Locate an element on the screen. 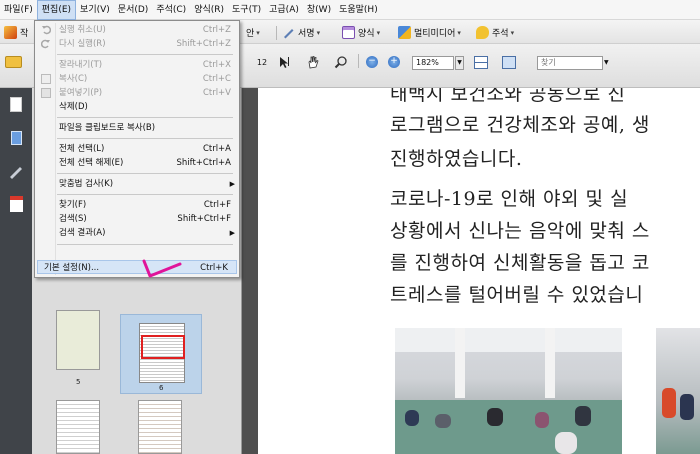  menu-item-copy-file-to-clipboard: 파일을 클립보드로 복사(B) is located at coordinates (137, 128).